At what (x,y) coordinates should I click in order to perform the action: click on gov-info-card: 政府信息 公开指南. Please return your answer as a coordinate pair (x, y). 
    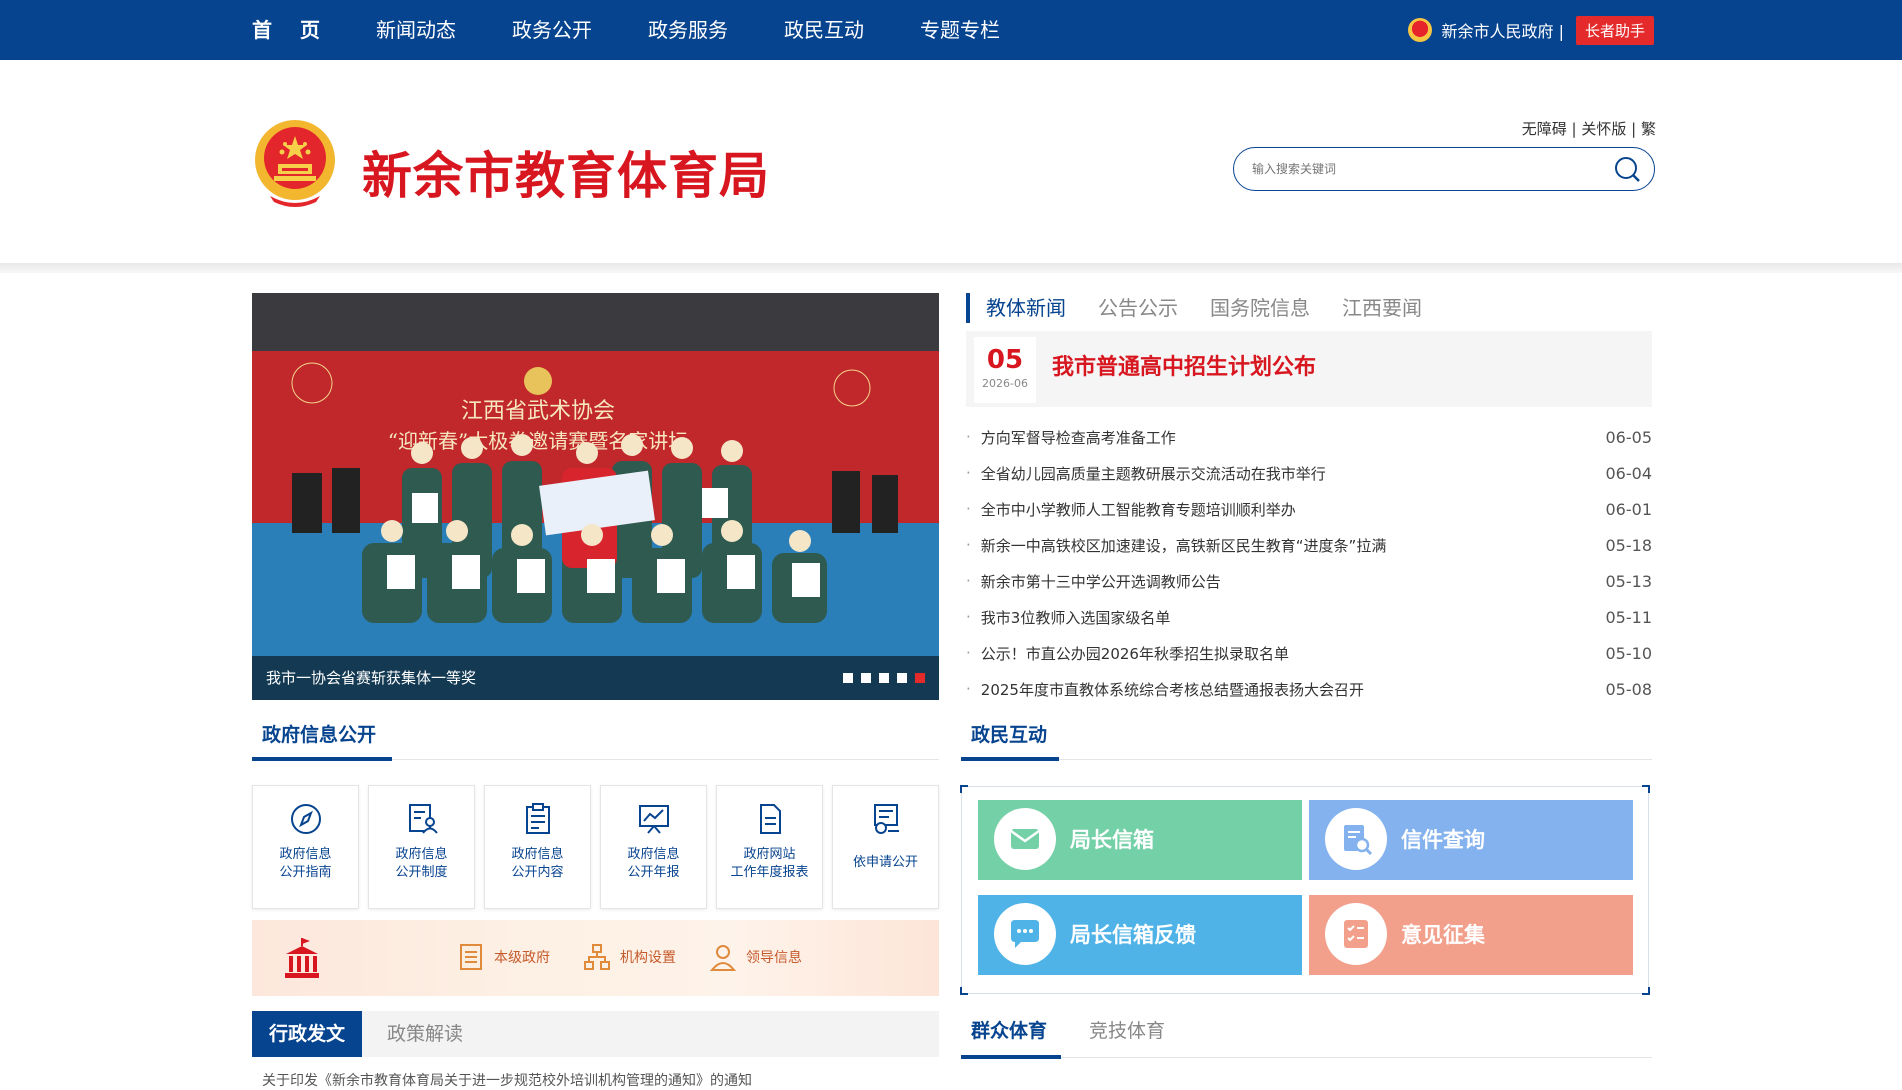
    Looking at the image, I should click on (305, 847).